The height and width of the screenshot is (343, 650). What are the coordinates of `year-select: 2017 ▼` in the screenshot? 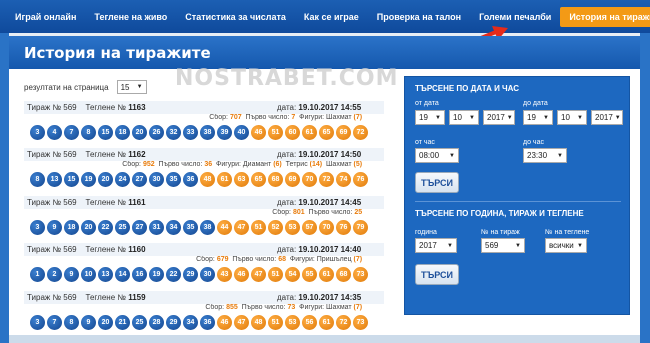 It's located at (436, 245).